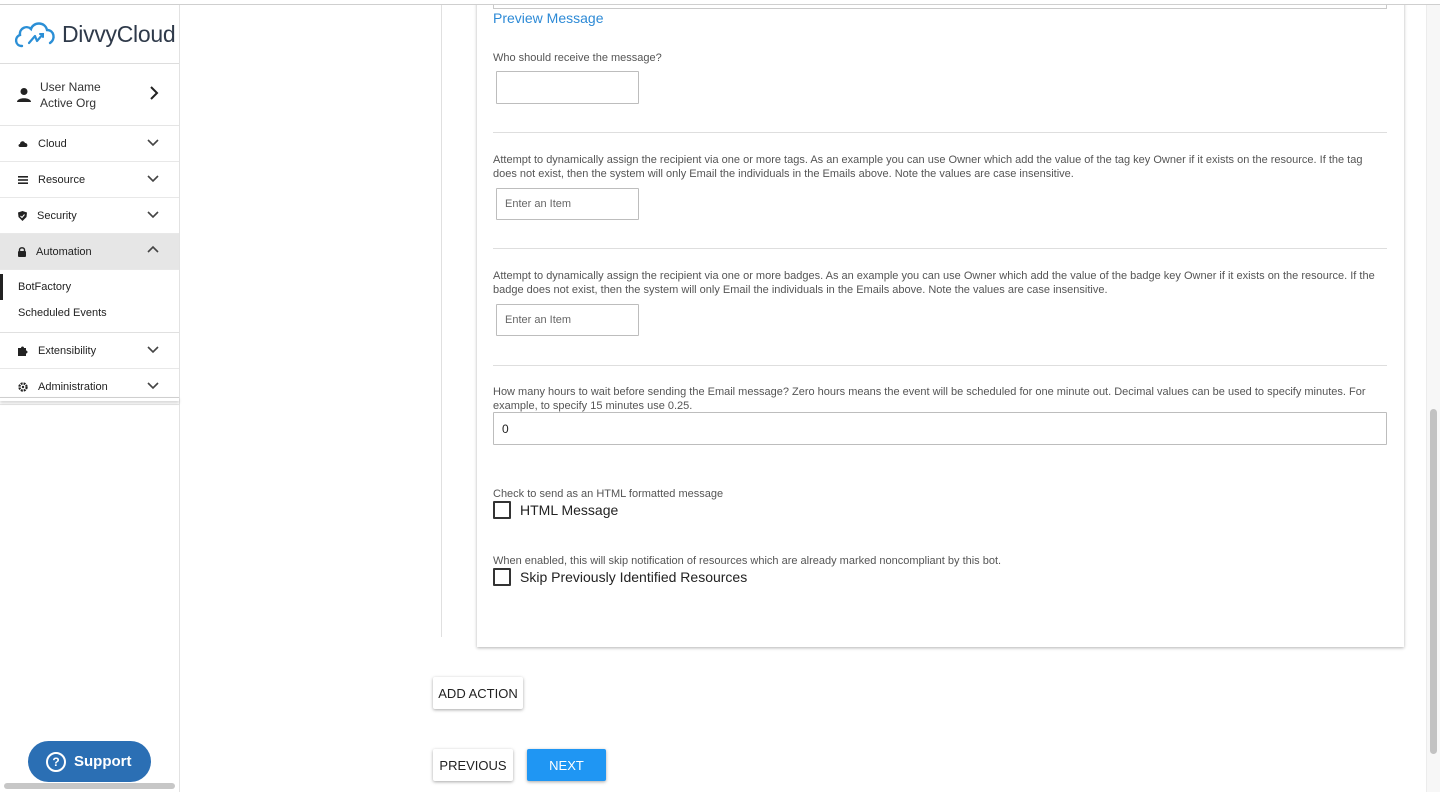 The height and width of the screenshot is (792, 1440). I want to click on support-label: Support, so click(103, 761).